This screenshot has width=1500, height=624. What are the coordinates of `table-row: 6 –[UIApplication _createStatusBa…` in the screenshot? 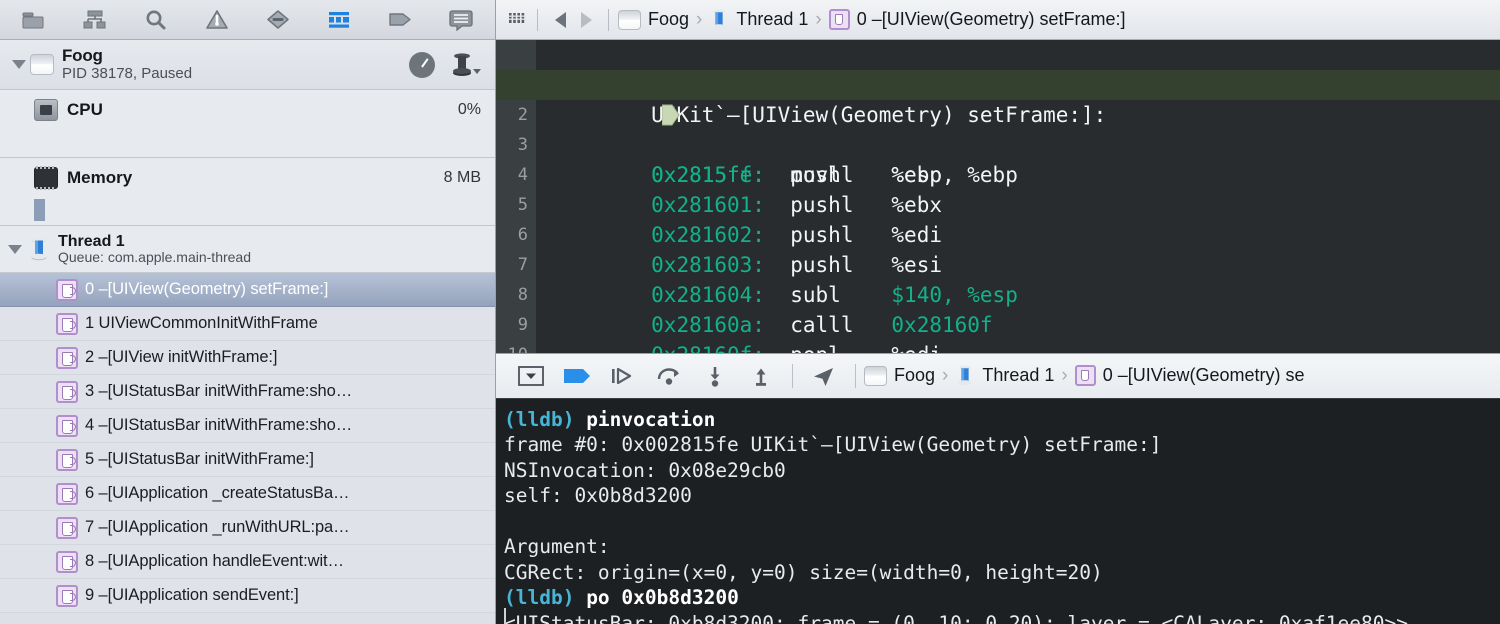 It's located at (247, 494).